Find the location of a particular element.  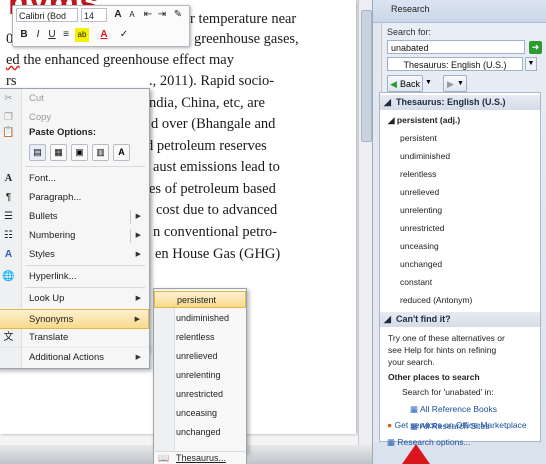

center-button: ≡ is located at coordinates (66, 35).